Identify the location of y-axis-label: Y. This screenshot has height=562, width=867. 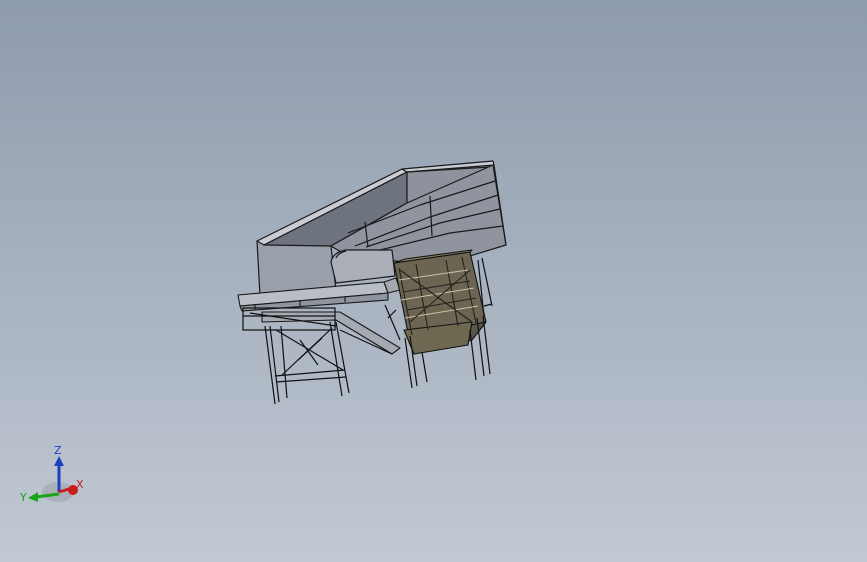
(23, 497).